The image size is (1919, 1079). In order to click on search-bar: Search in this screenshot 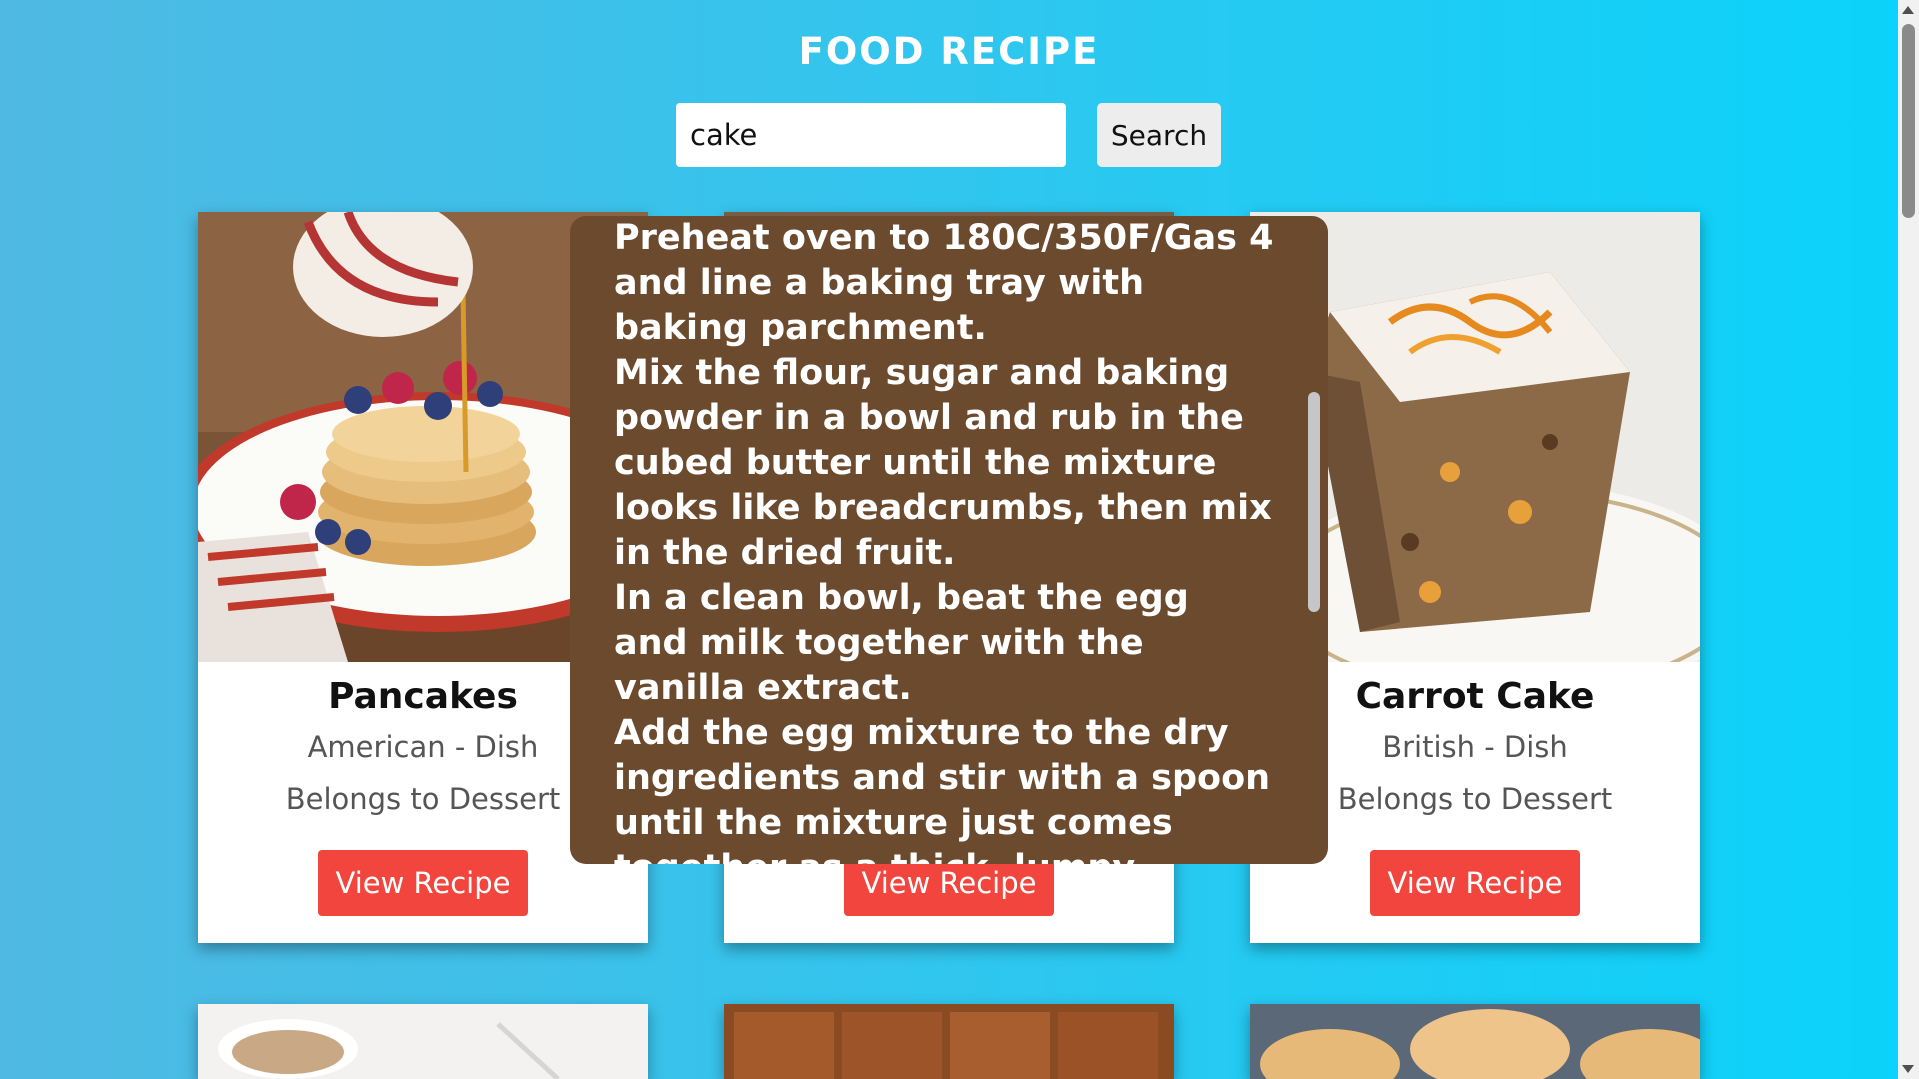, I will do `click(949, 135)`.